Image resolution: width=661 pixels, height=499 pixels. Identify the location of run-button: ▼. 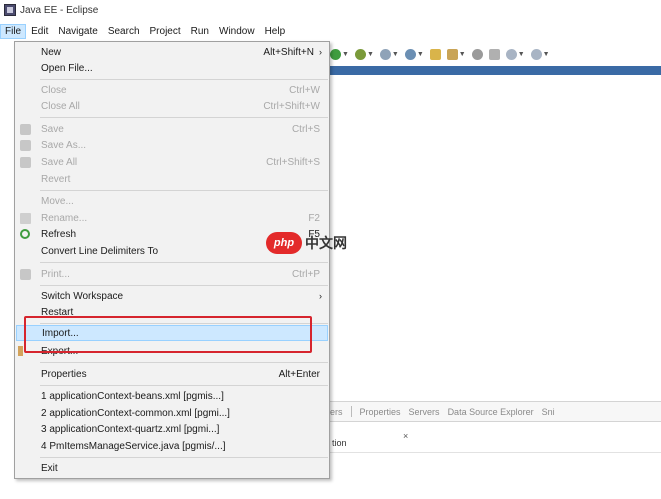
(339, 54).